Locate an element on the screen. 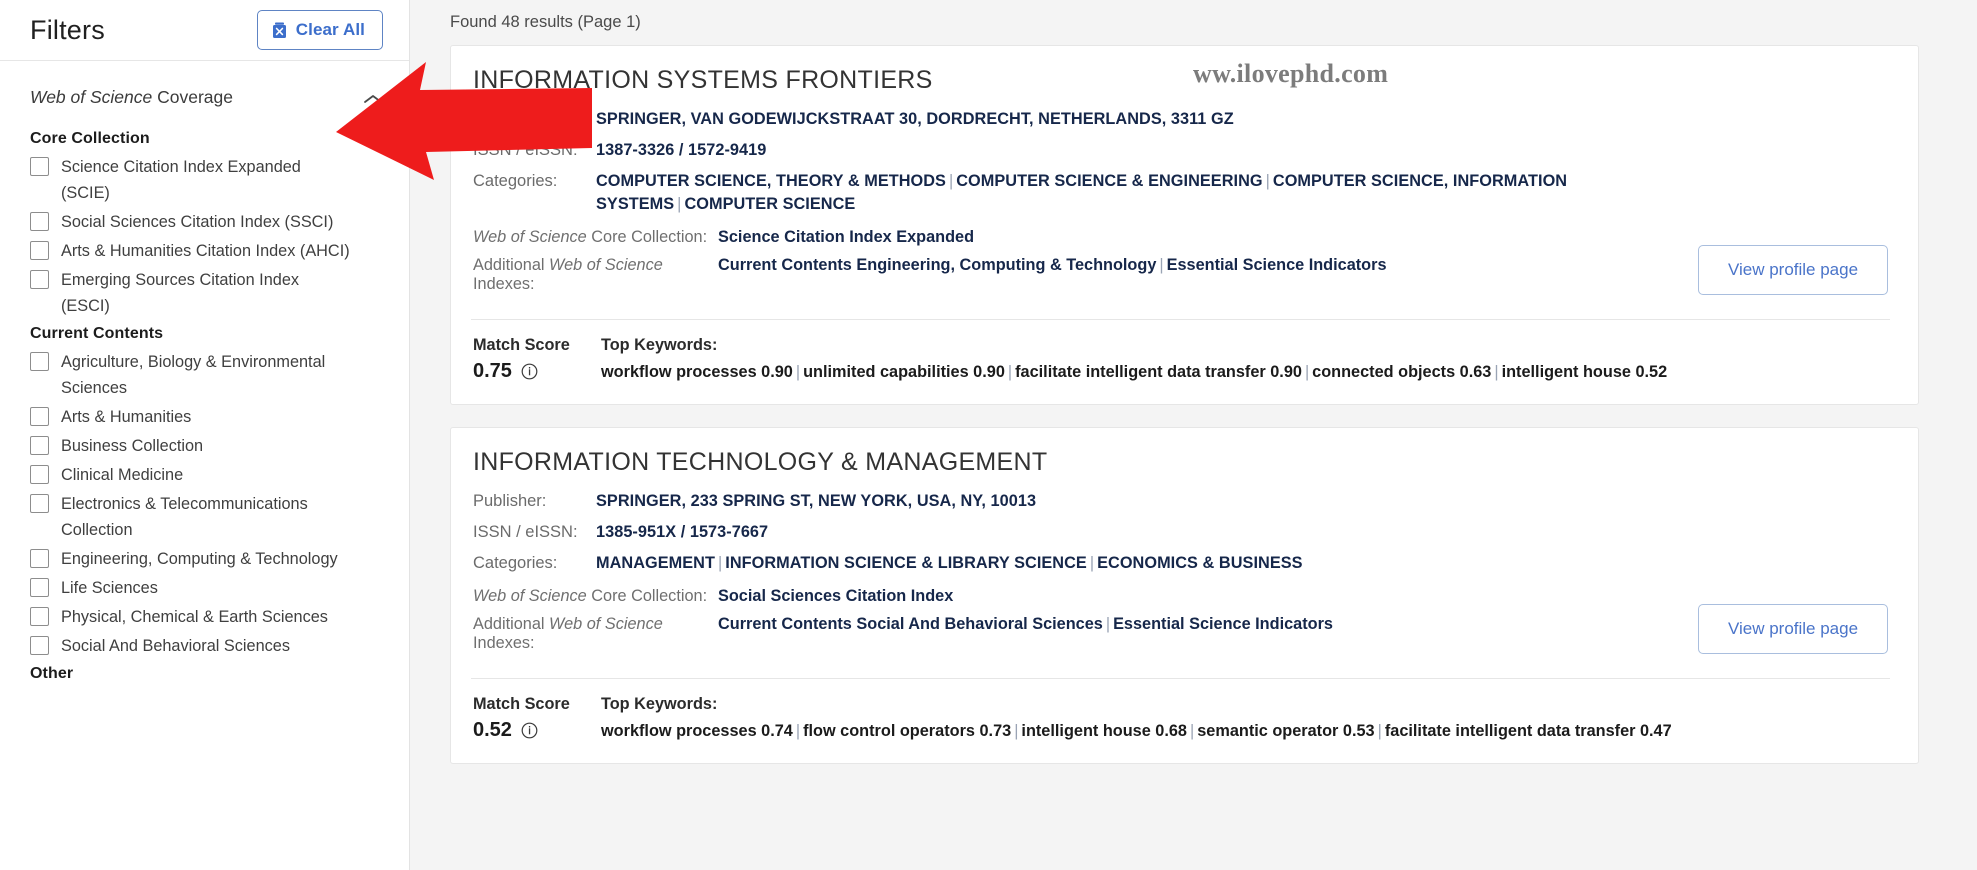  facet-group-heading: Current Contents is located at coordinates (97, 333).